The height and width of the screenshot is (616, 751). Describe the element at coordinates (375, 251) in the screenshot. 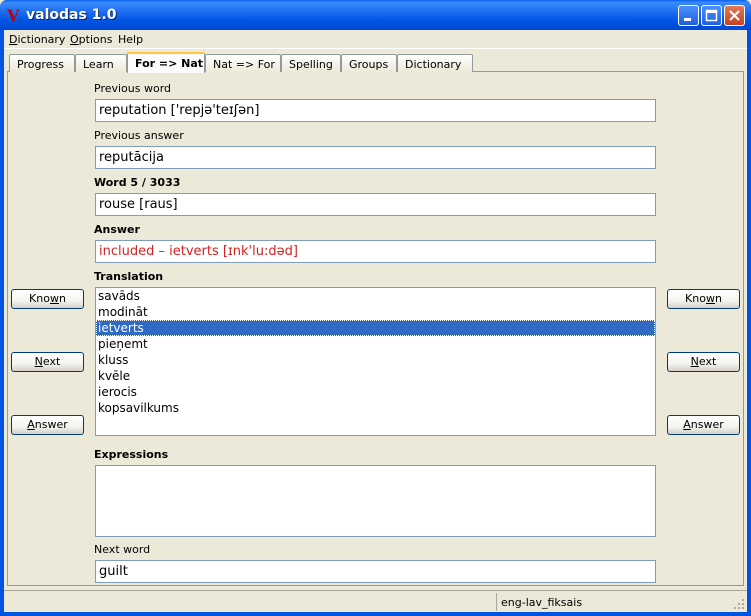

I see `answer-field: included – ietverts [ɪnk'lu:dəd]` at that location.